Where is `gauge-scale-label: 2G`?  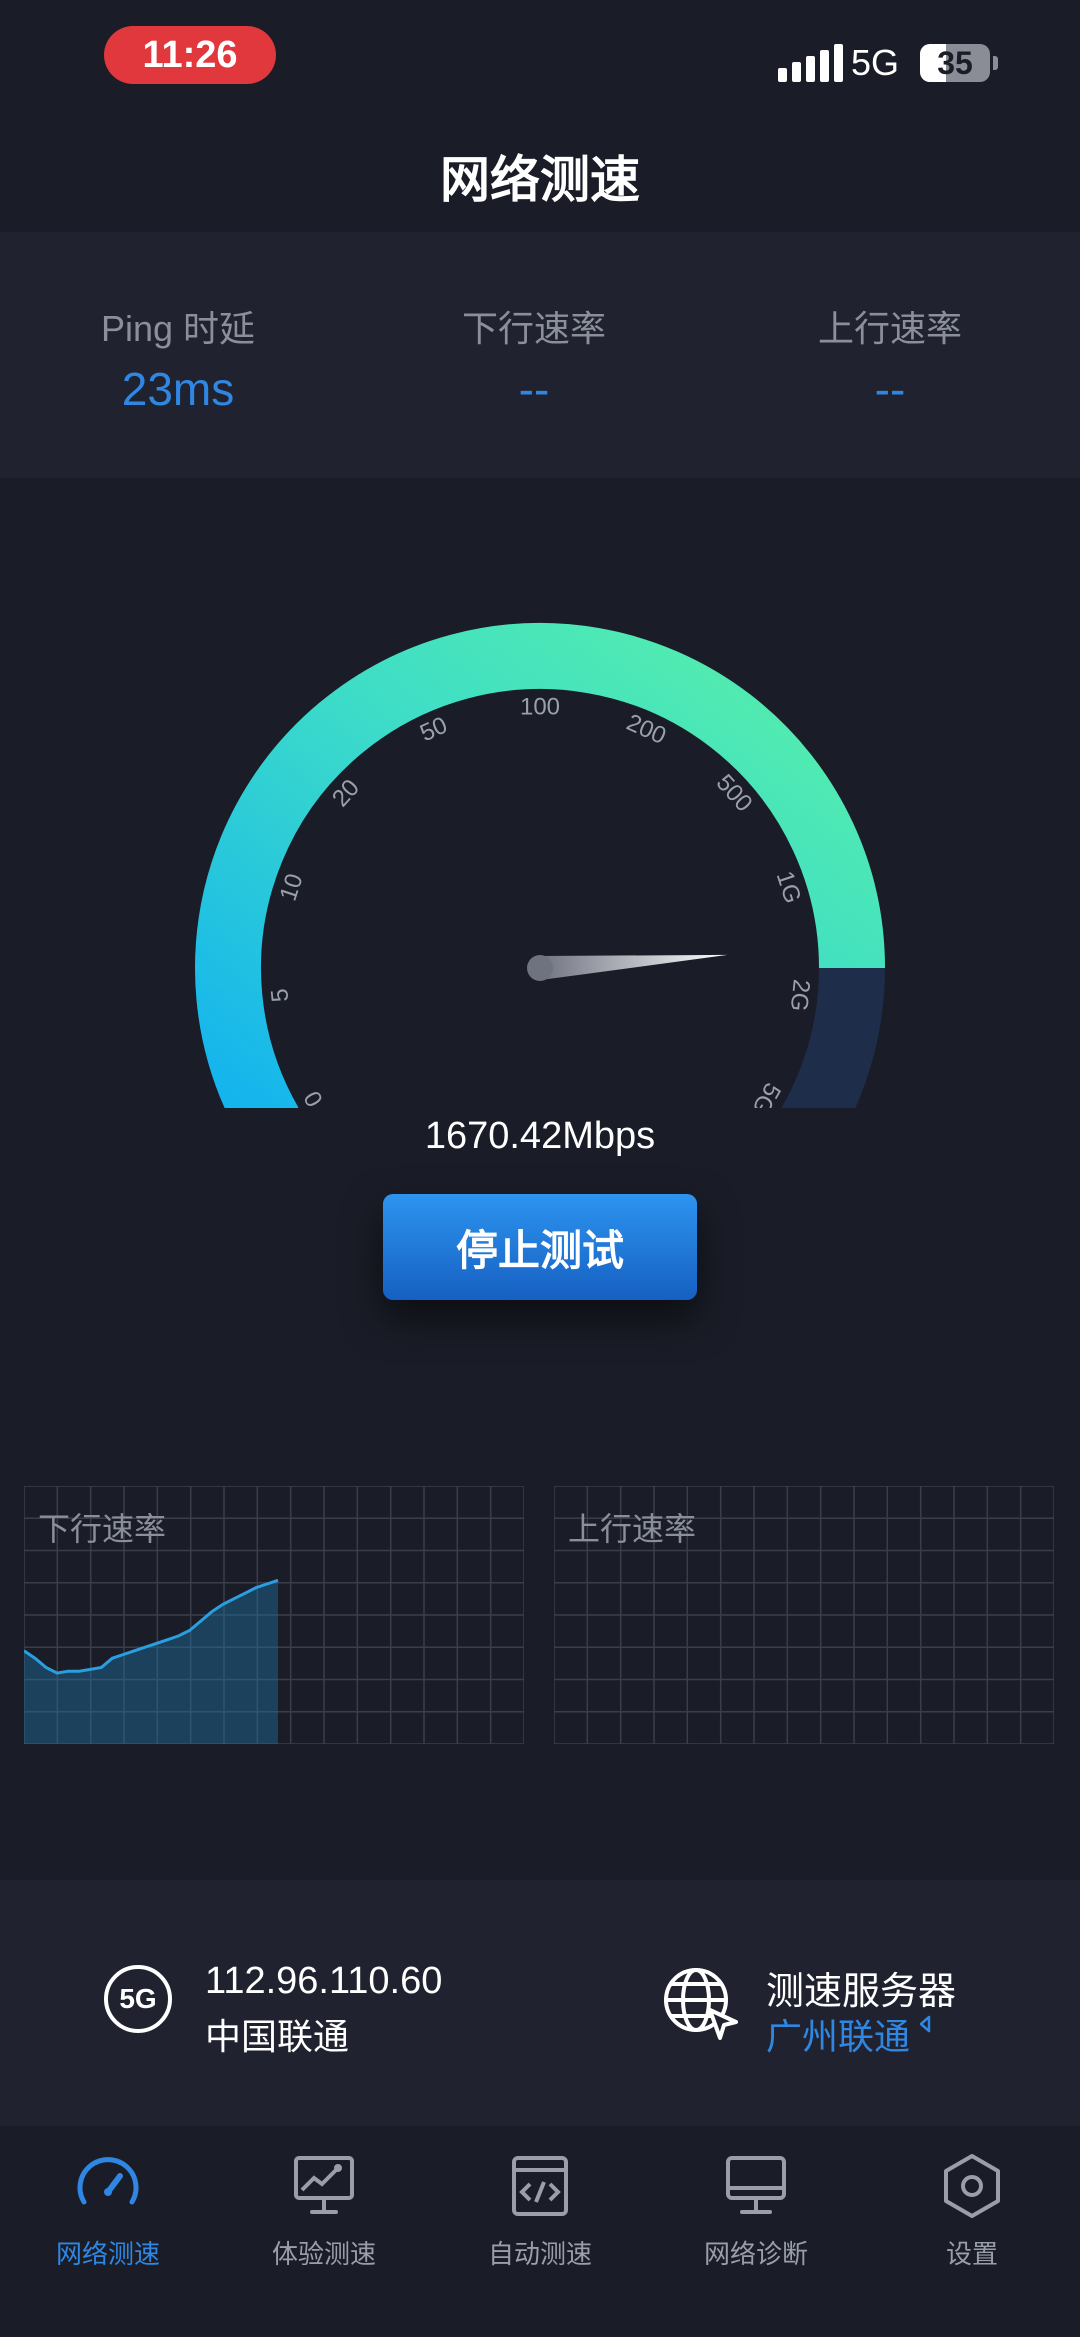
gauge-scale-label: 2G is located at coordinates (800, 995).